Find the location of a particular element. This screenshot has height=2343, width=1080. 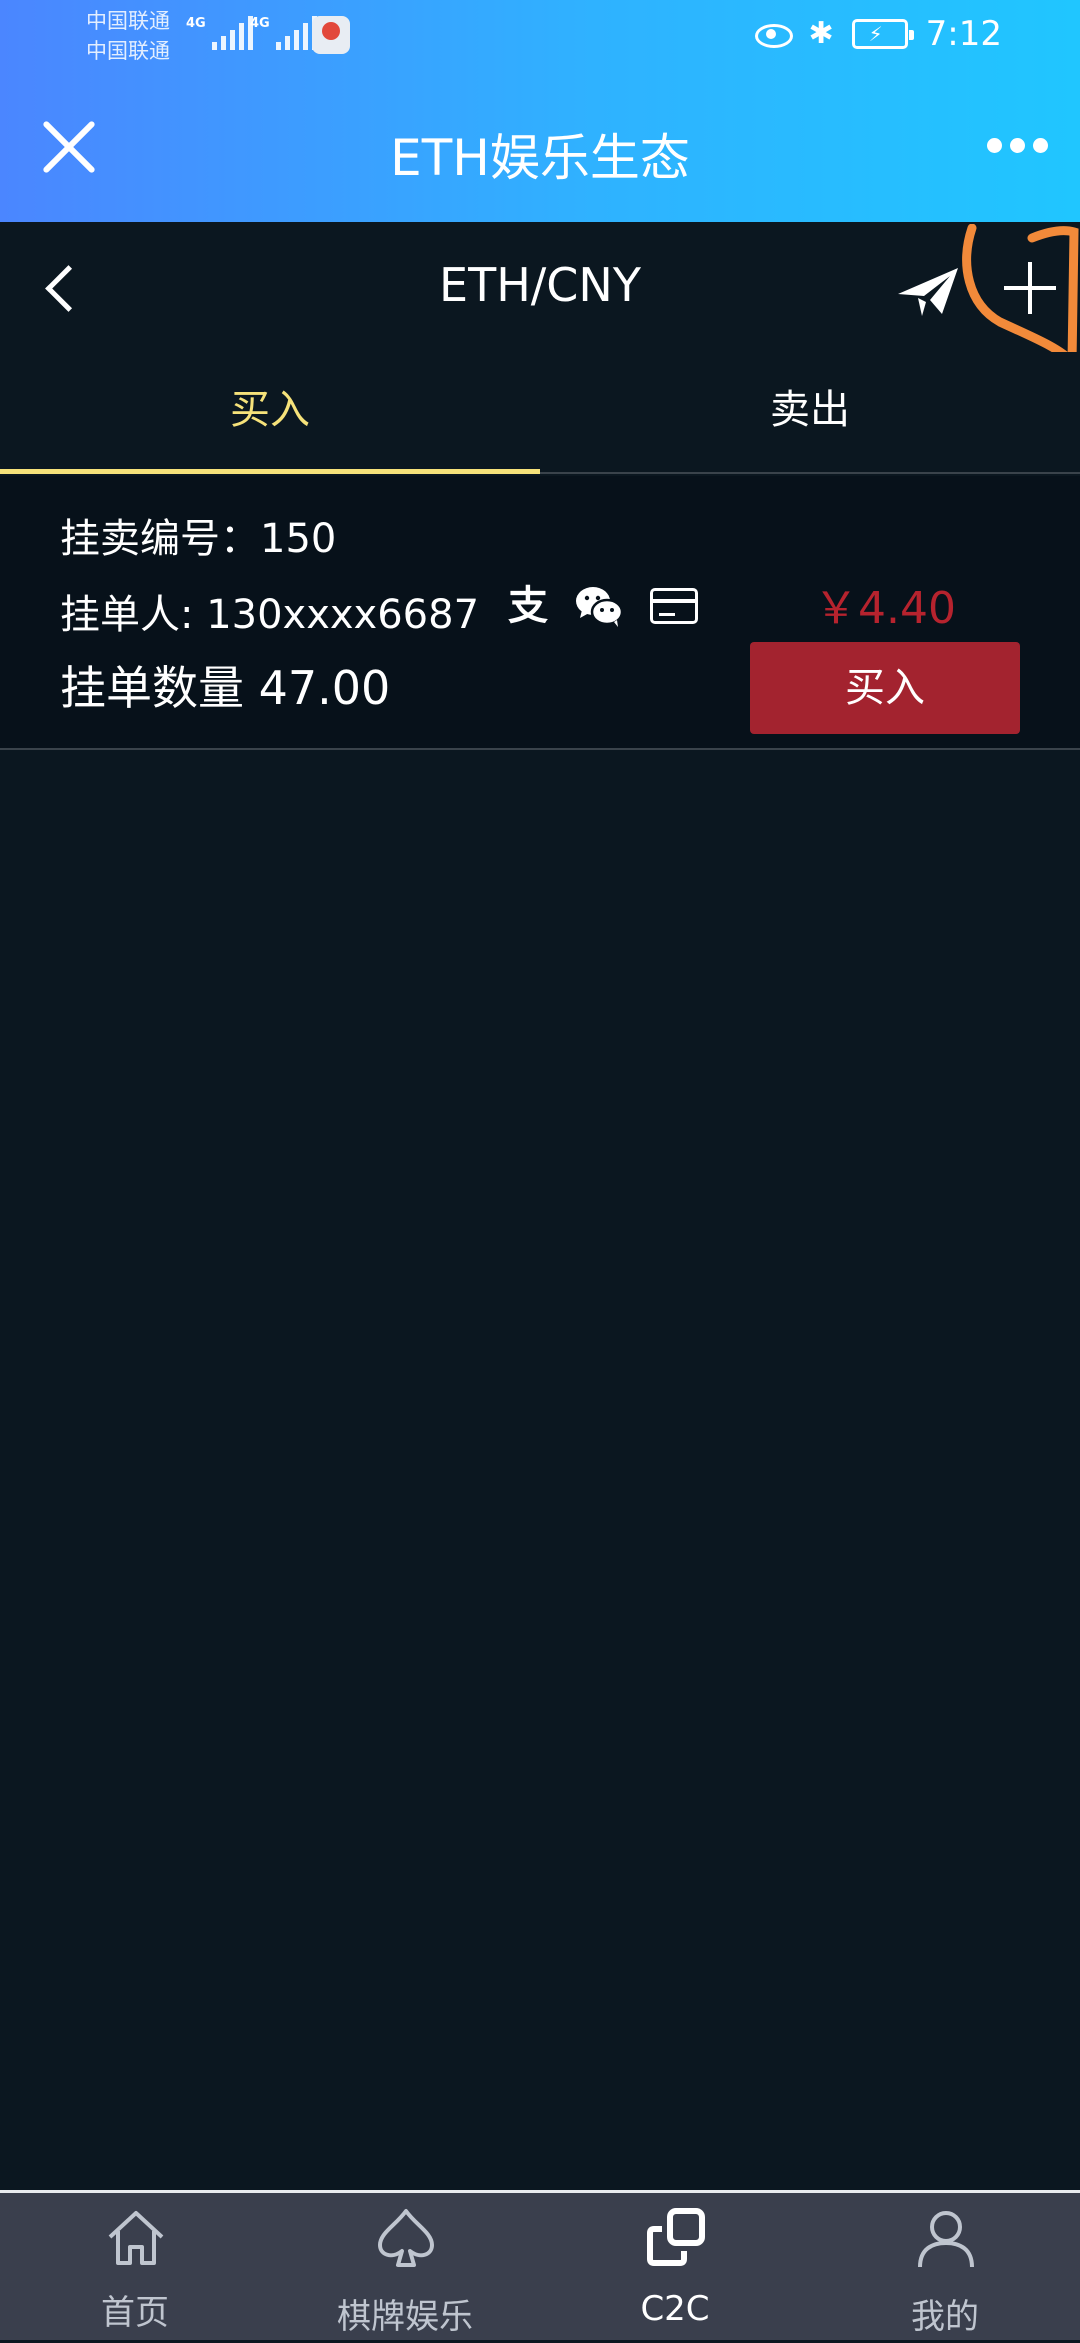

nav-item-games: 棋牌娱乐 is located at coordinates (405, 2268).